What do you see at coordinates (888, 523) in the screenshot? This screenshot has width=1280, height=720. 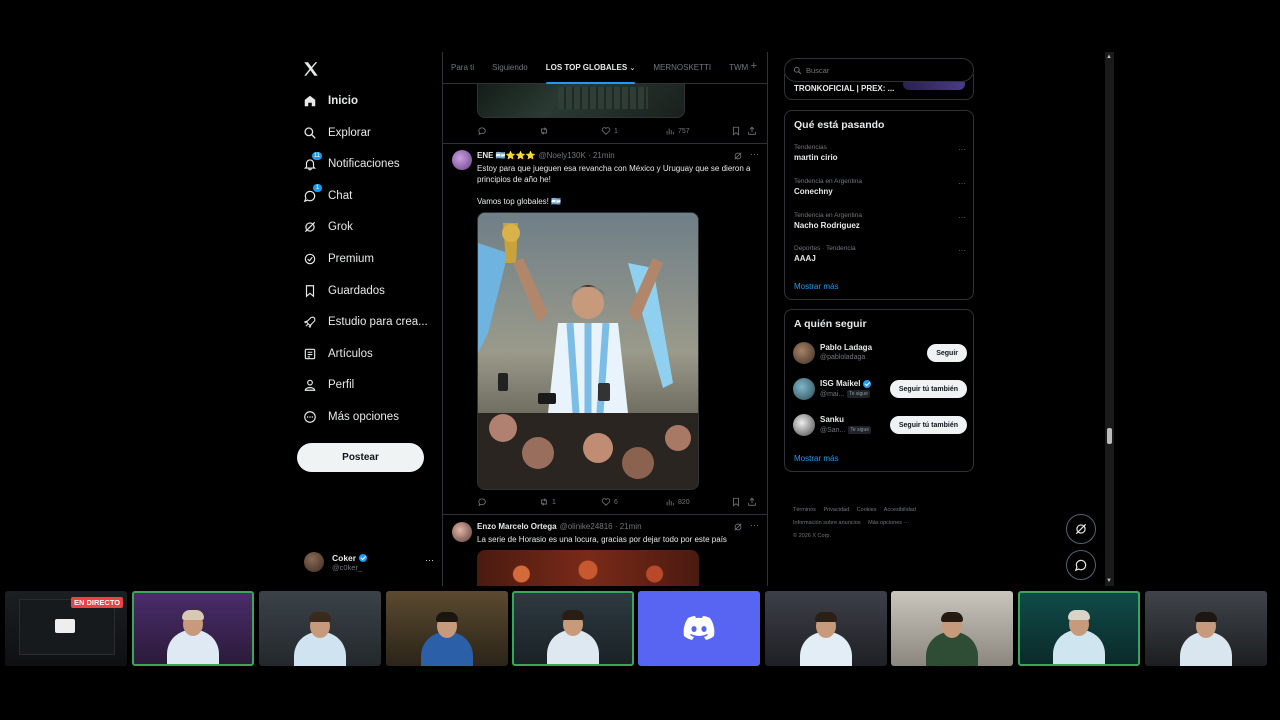 I see `footer-link: Más opciones ···` at bounding box center [888, 523].